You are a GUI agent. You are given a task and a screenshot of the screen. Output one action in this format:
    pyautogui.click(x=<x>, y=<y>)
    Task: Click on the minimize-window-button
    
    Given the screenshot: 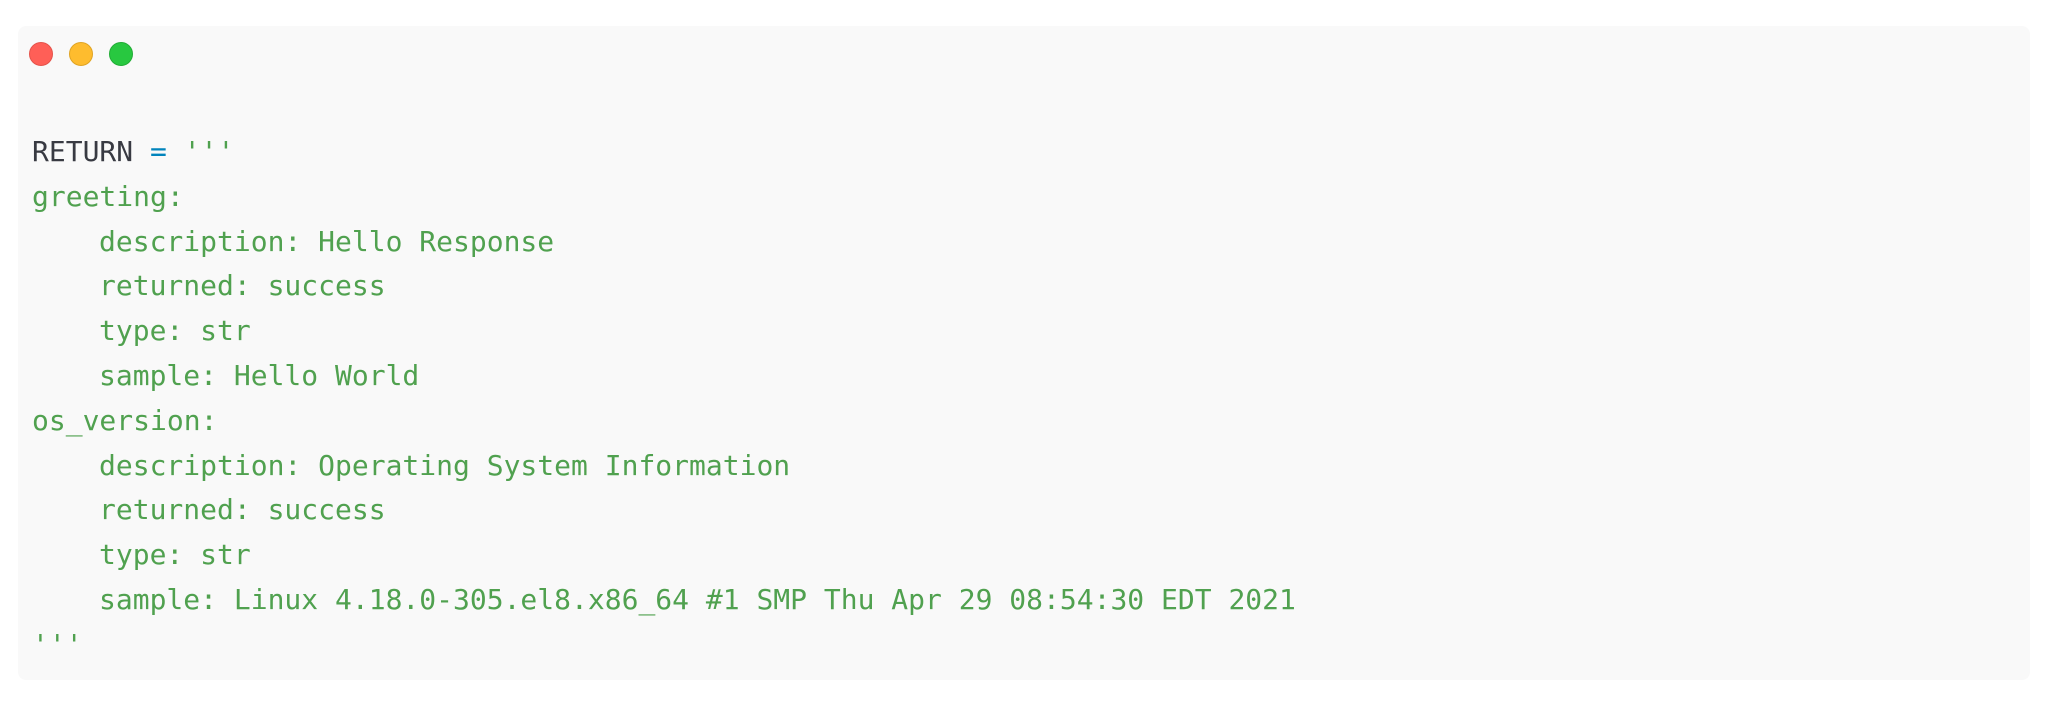 What is the action you would take?
    pyautogui.click(x=81, y=54)
    